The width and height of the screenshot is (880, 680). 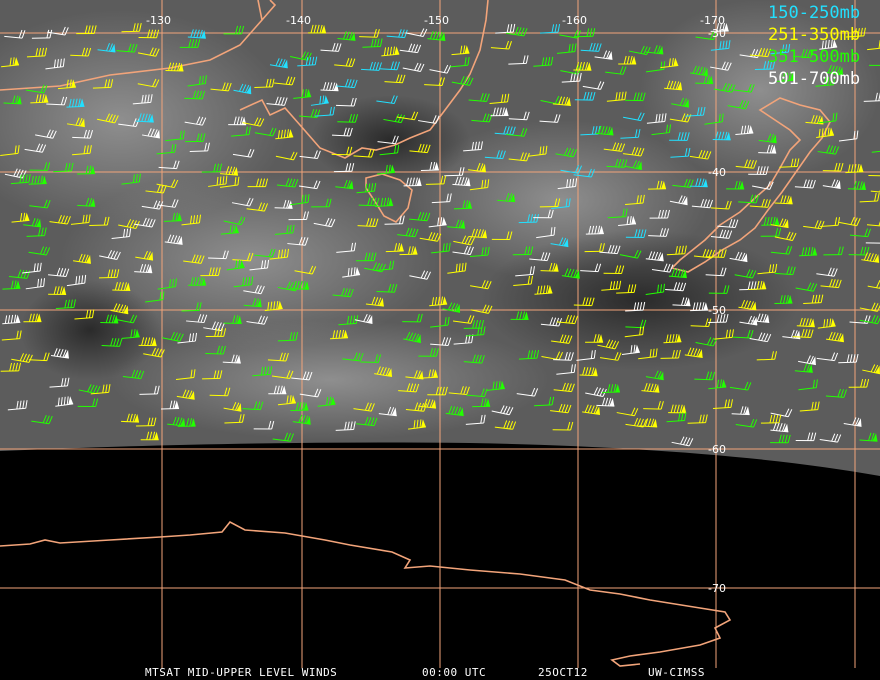 I want to click on lon-label-160: -160, so click(x=574, y=20).